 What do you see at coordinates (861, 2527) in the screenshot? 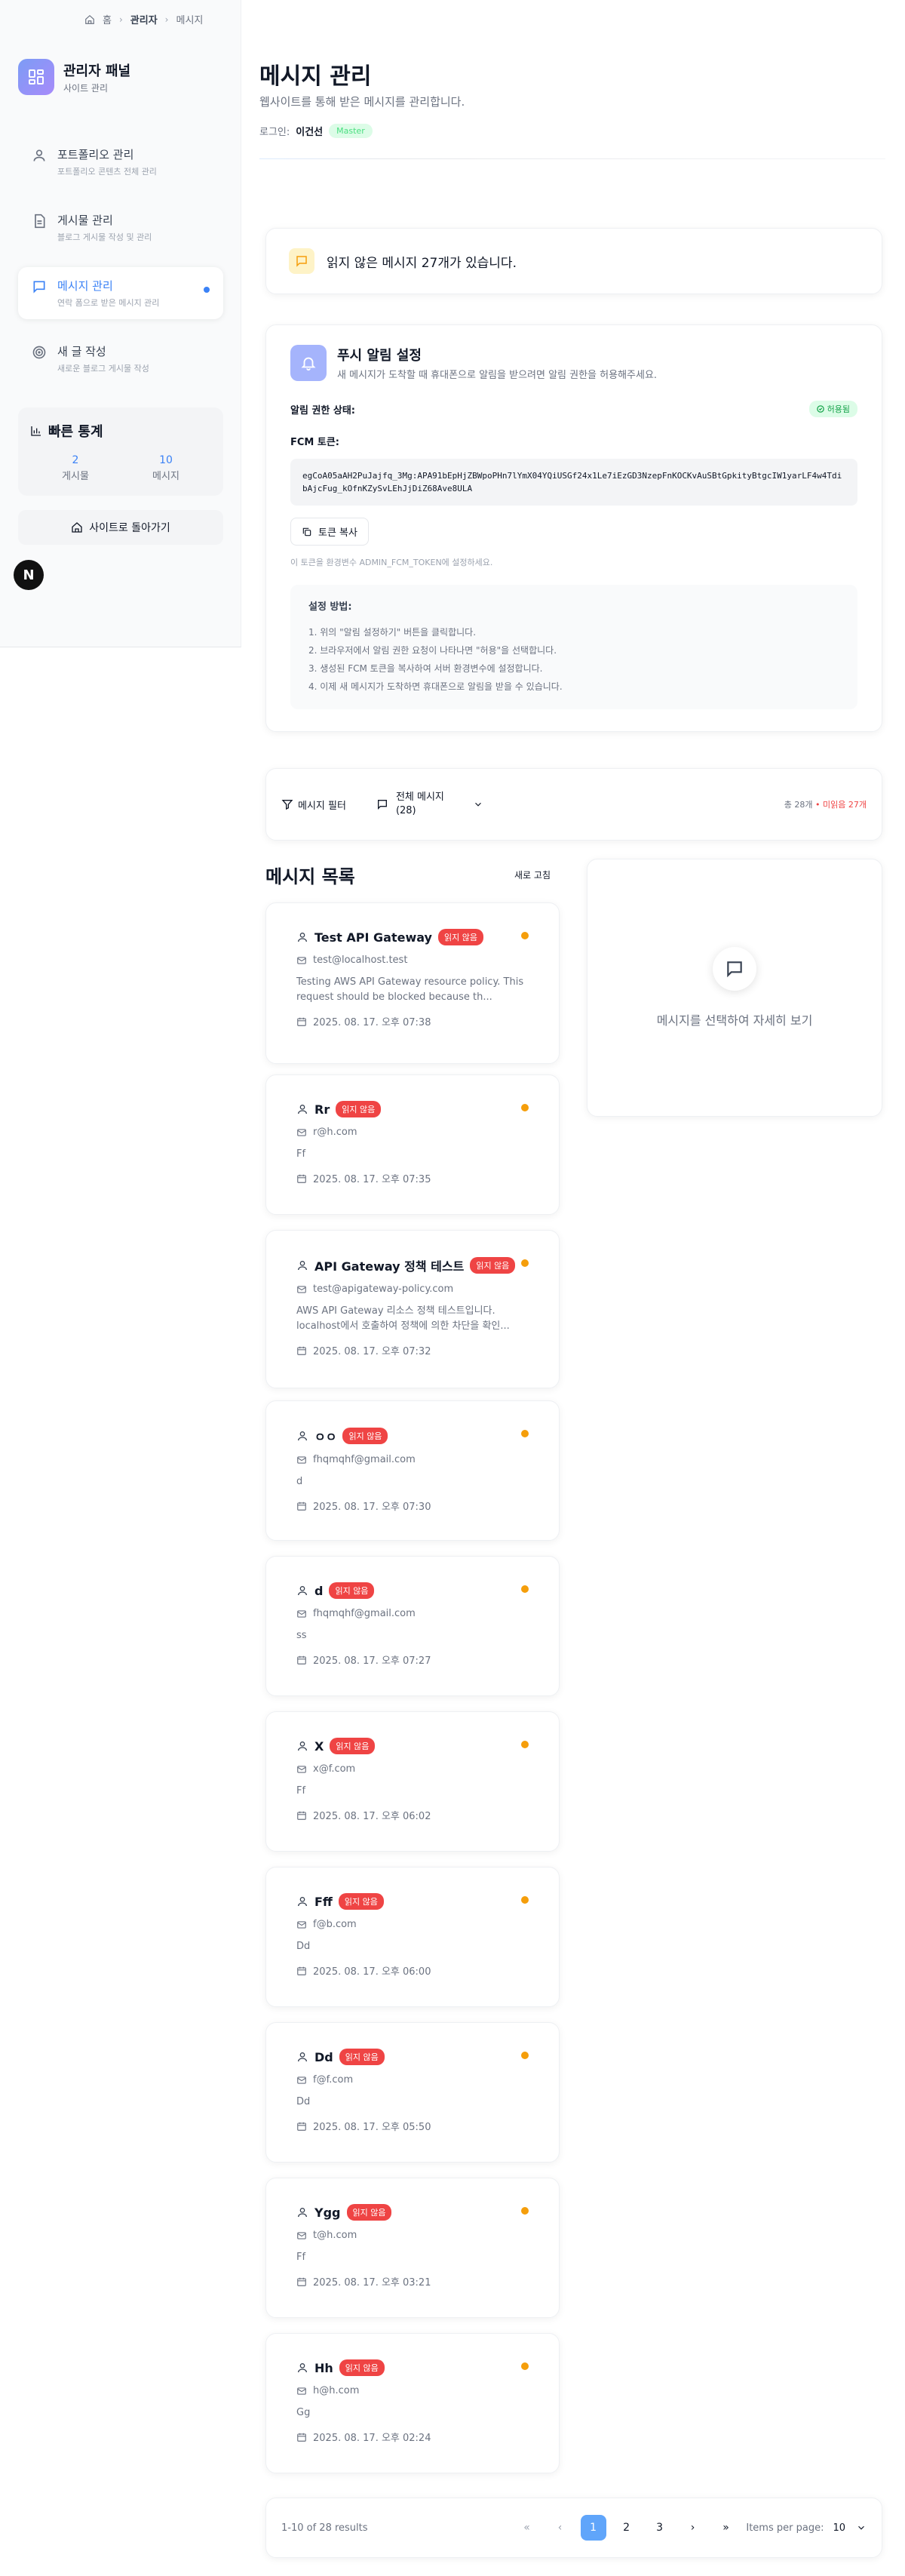
I see `chevron-down-icon` at bounding box center [861, 2527].